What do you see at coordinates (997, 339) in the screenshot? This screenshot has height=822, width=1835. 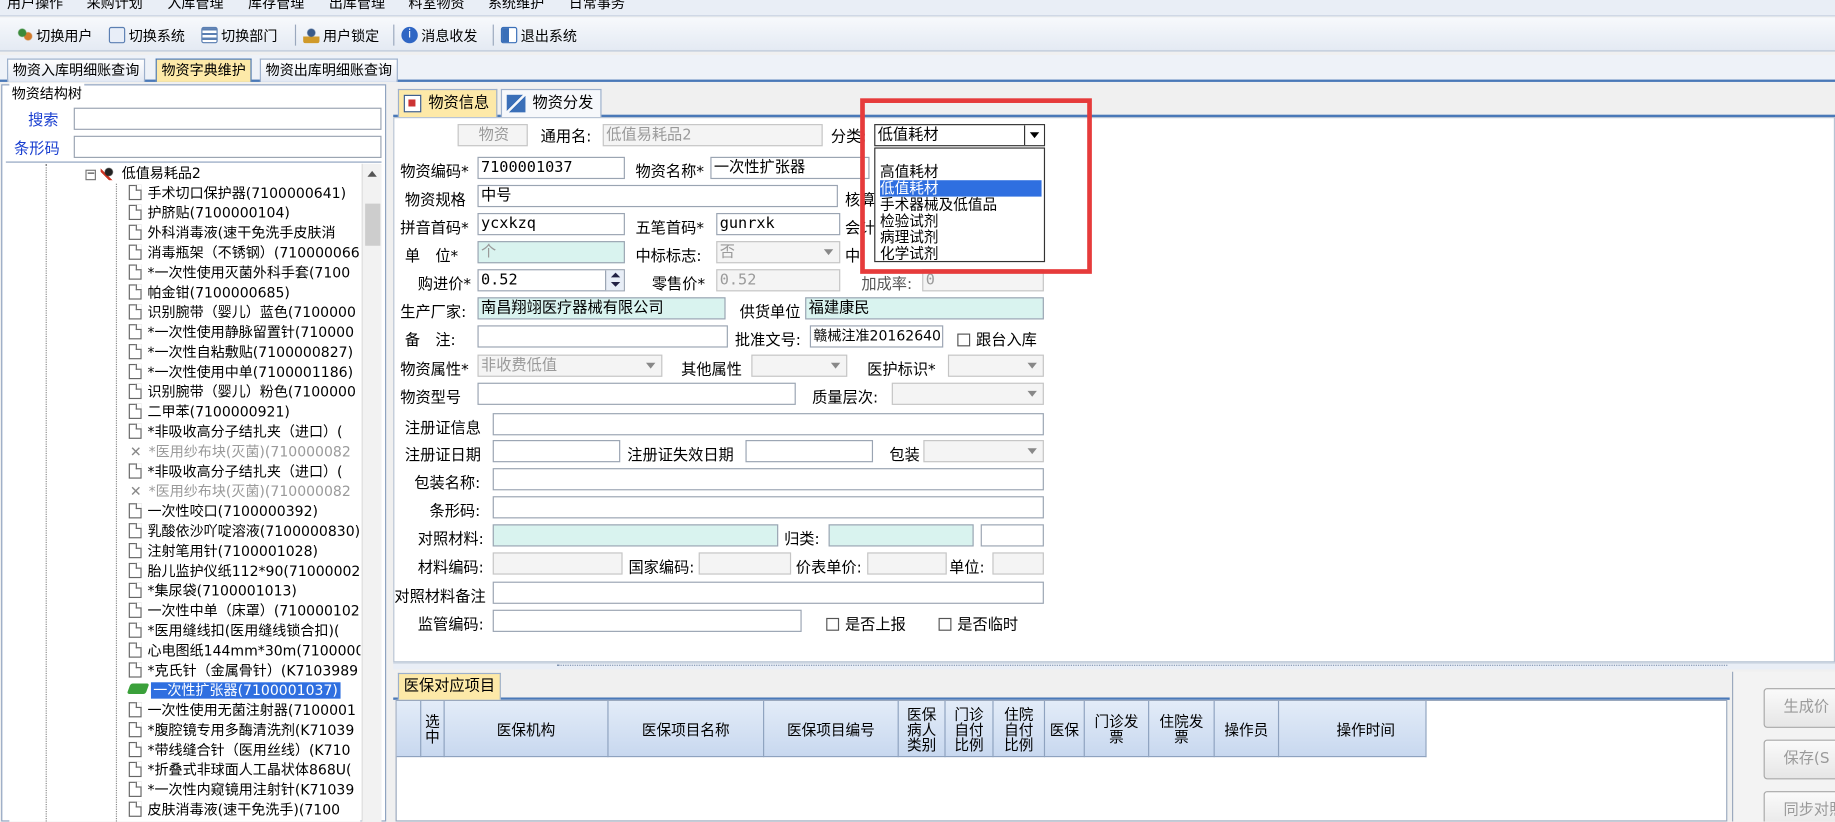 I see `follow-checkbox: 跟台入库` at bounding box center [997, 339].